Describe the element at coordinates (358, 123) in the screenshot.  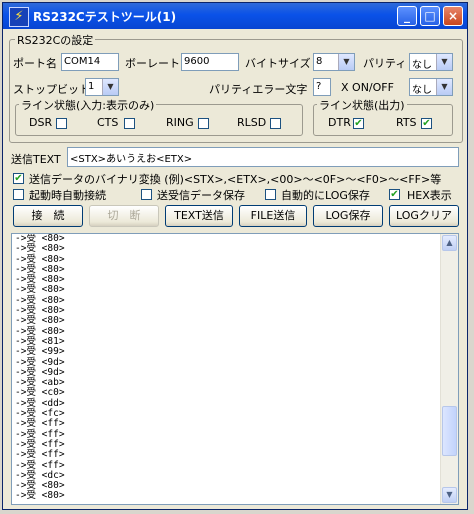
I see `dtr-checkbox: ✔` at that location.